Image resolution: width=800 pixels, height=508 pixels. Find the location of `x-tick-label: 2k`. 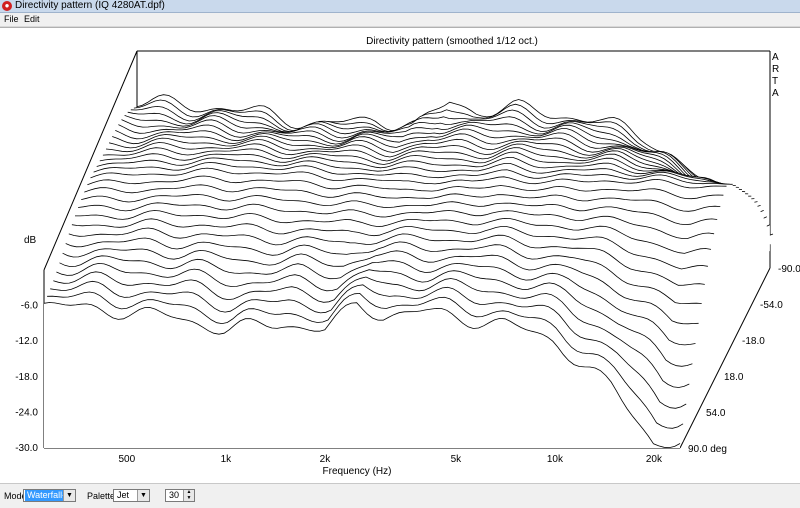

x-tick-label: 2k is located at coordinates (326, 459).